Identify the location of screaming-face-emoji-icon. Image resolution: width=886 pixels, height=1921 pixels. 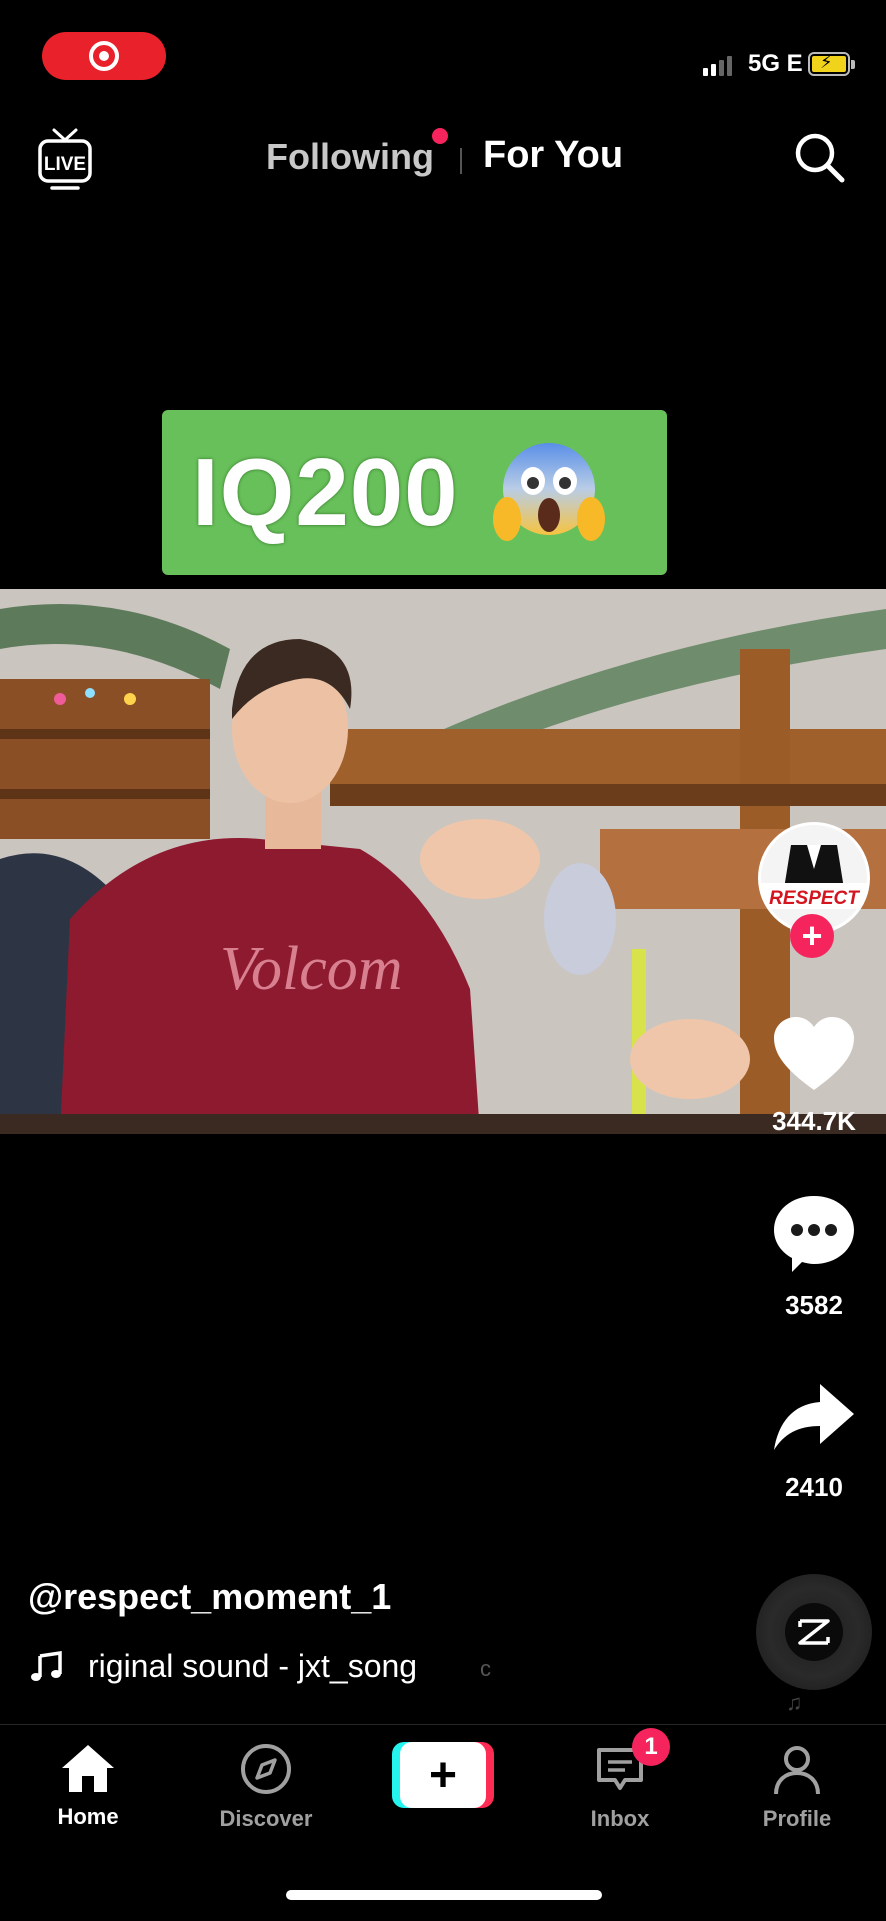
(548, 491).